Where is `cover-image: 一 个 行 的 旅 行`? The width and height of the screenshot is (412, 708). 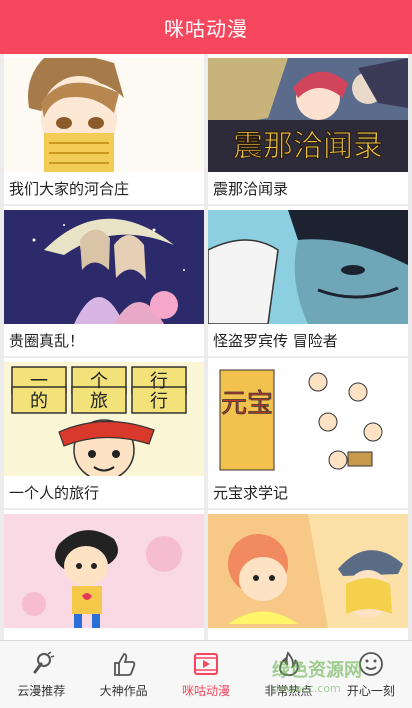 cover-image: 一 个 行 的 旅 行 is located at coordinates (104, 419).